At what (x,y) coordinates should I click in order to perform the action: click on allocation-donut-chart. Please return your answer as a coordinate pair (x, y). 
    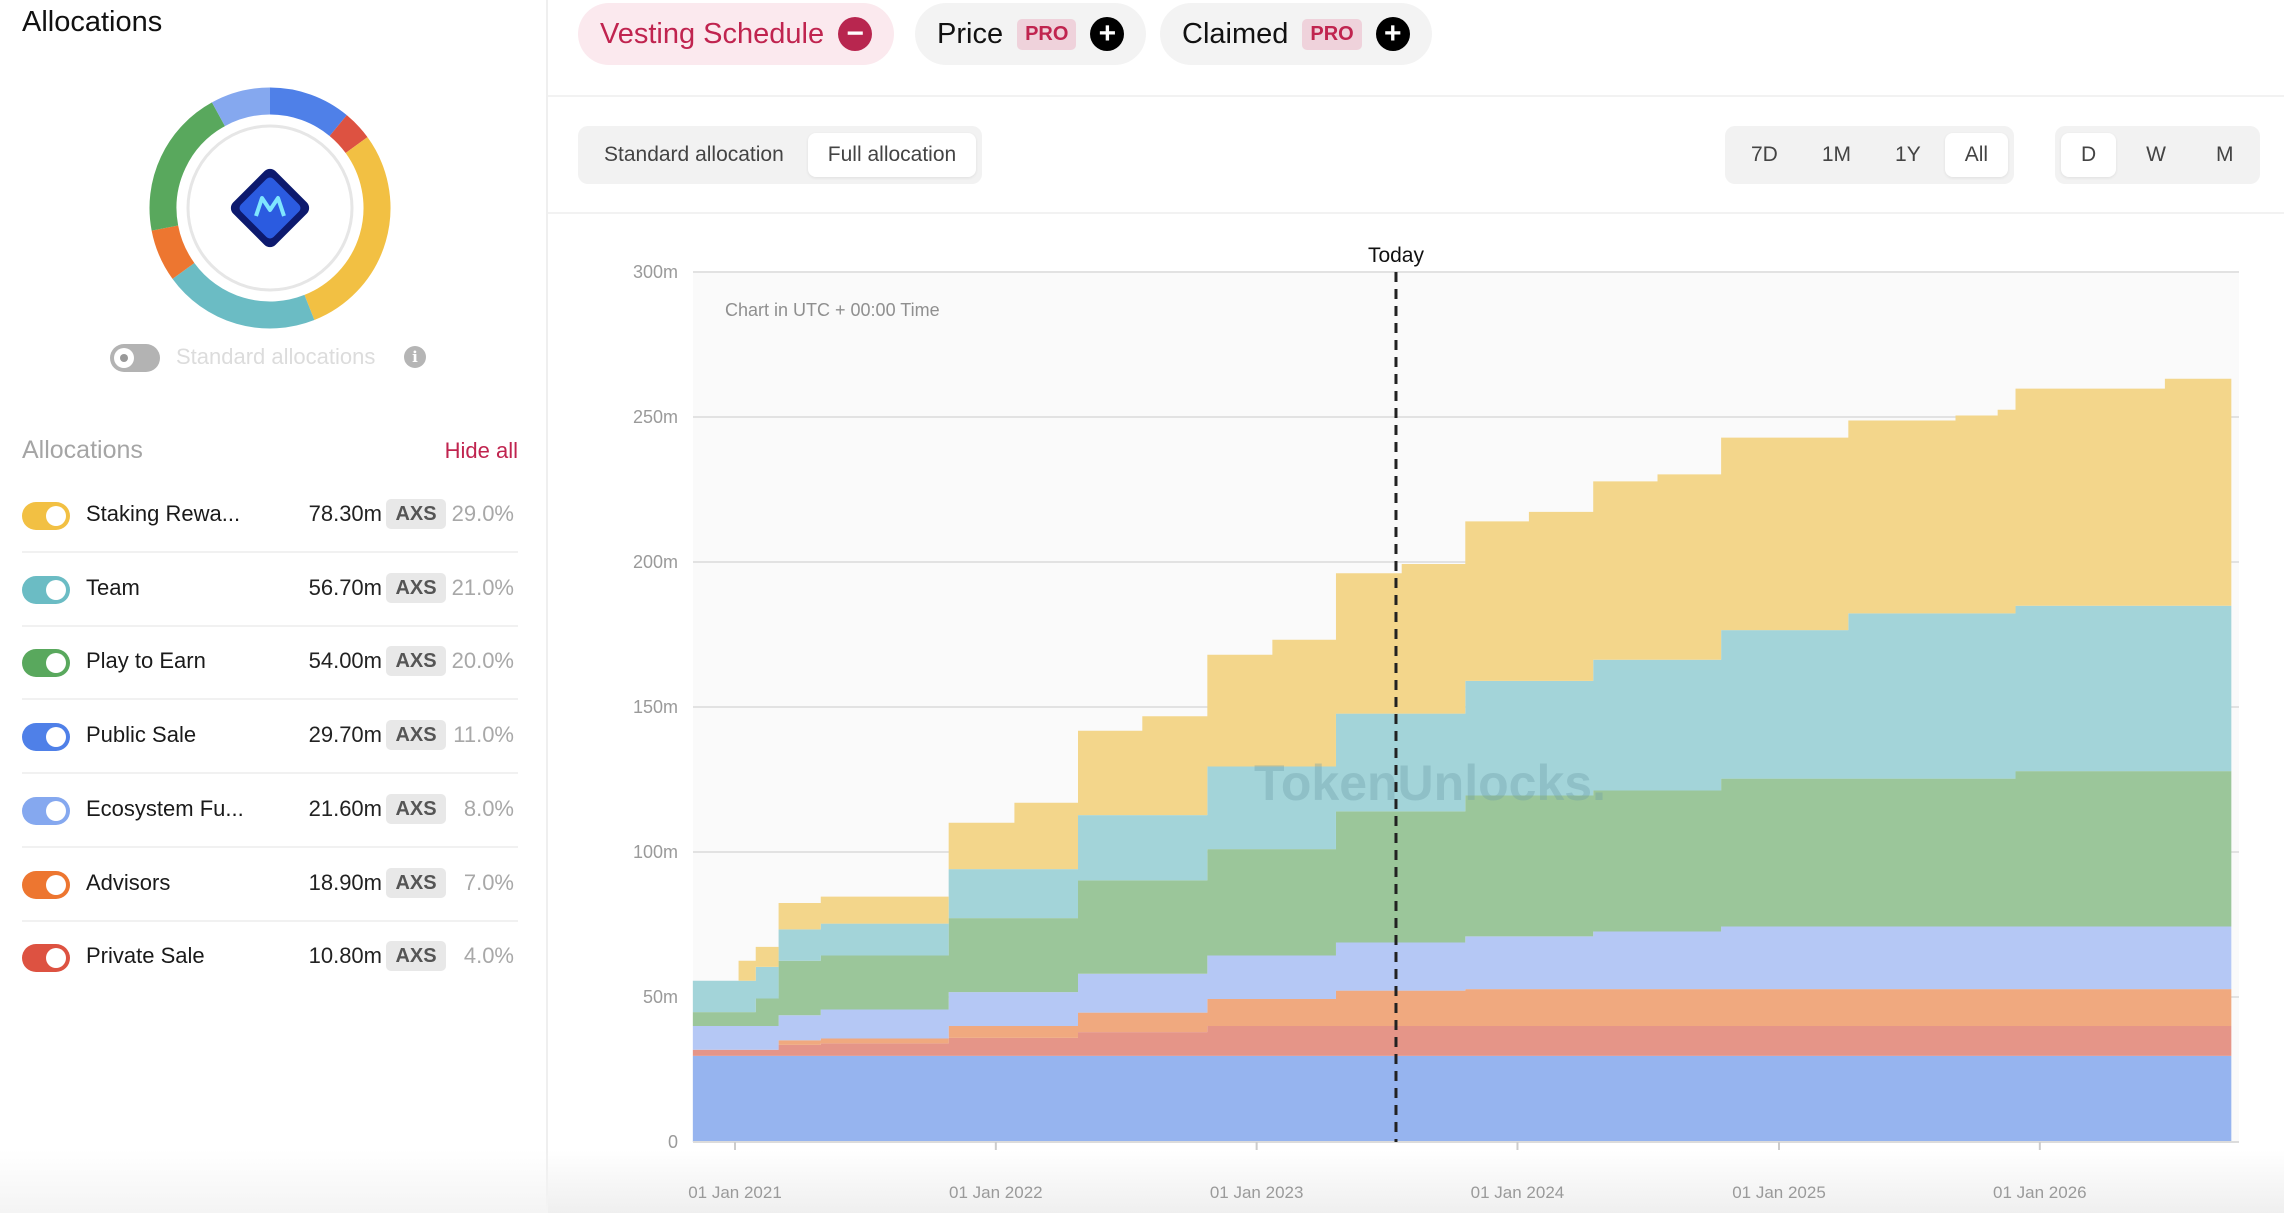
    Looking at the image, I should click on (270, 208).